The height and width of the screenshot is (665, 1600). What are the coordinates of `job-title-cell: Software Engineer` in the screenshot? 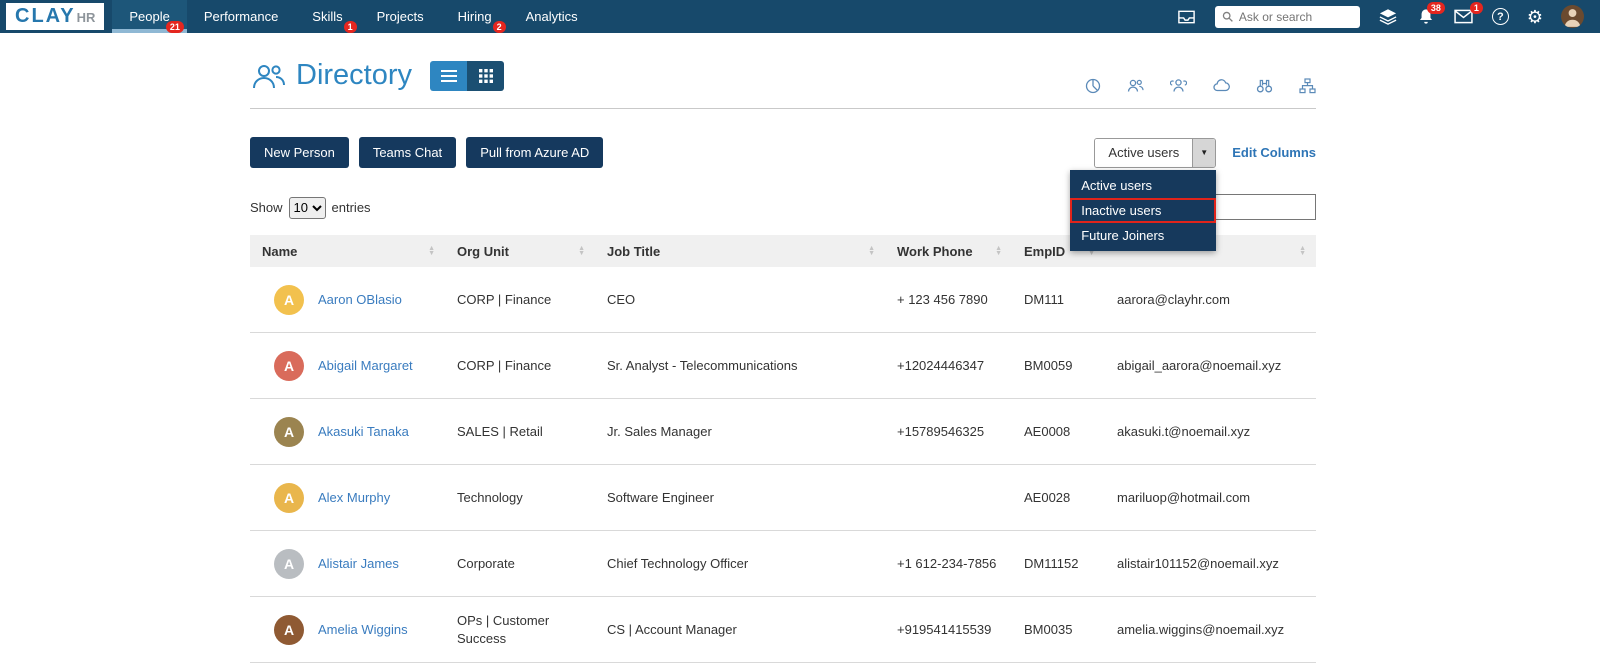 It's located at (660, 497).